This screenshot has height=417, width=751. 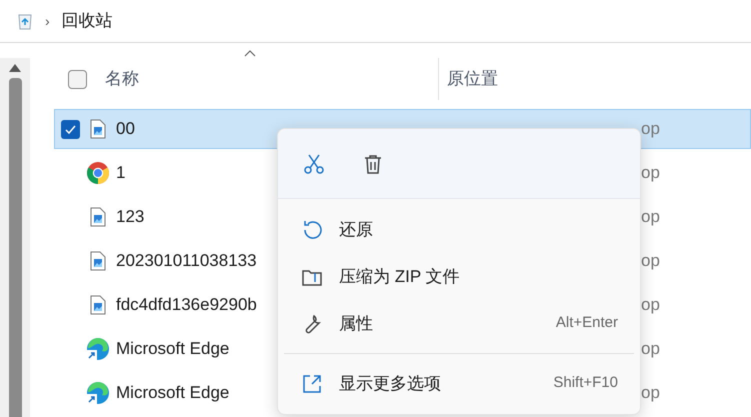 I want to click on file-name: 123, so click(x=130, y=217).